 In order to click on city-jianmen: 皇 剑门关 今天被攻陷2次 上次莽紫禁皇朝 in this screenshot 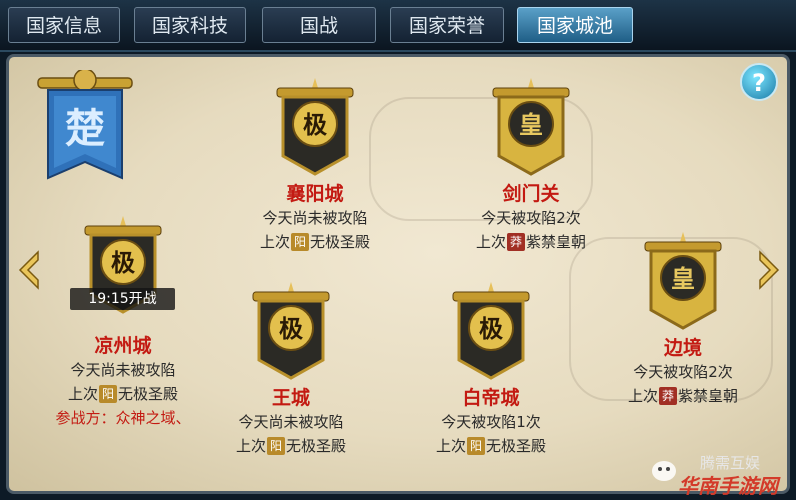, I will do `click(531, 166)`.